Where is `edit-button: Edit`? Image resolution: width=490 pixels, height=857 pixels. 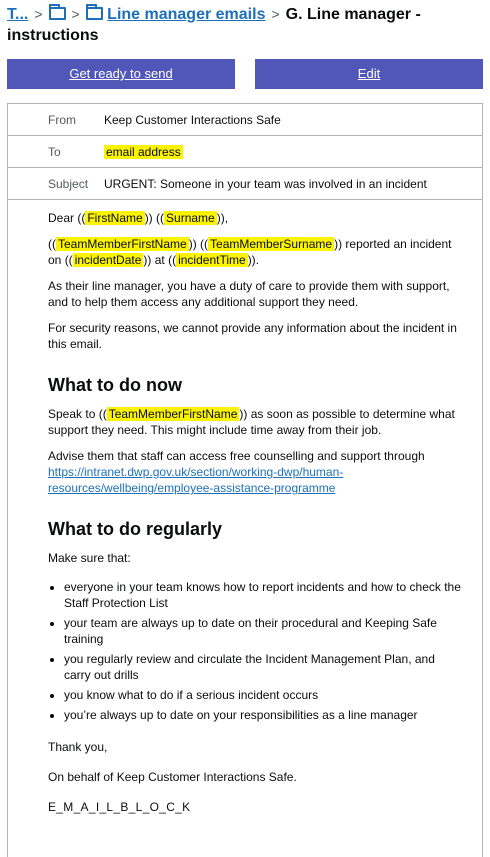
edit-button: Edit is located at coordinates (369, 74).